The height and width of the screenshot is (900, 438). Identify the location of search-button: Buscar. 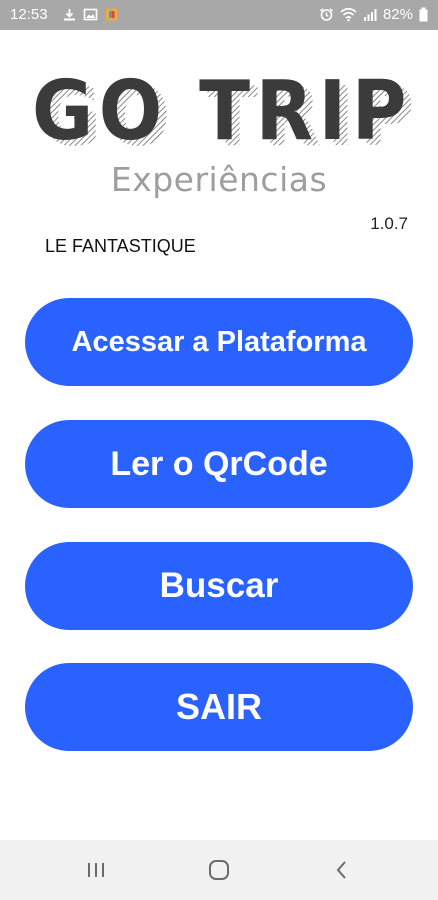
(219, 586).